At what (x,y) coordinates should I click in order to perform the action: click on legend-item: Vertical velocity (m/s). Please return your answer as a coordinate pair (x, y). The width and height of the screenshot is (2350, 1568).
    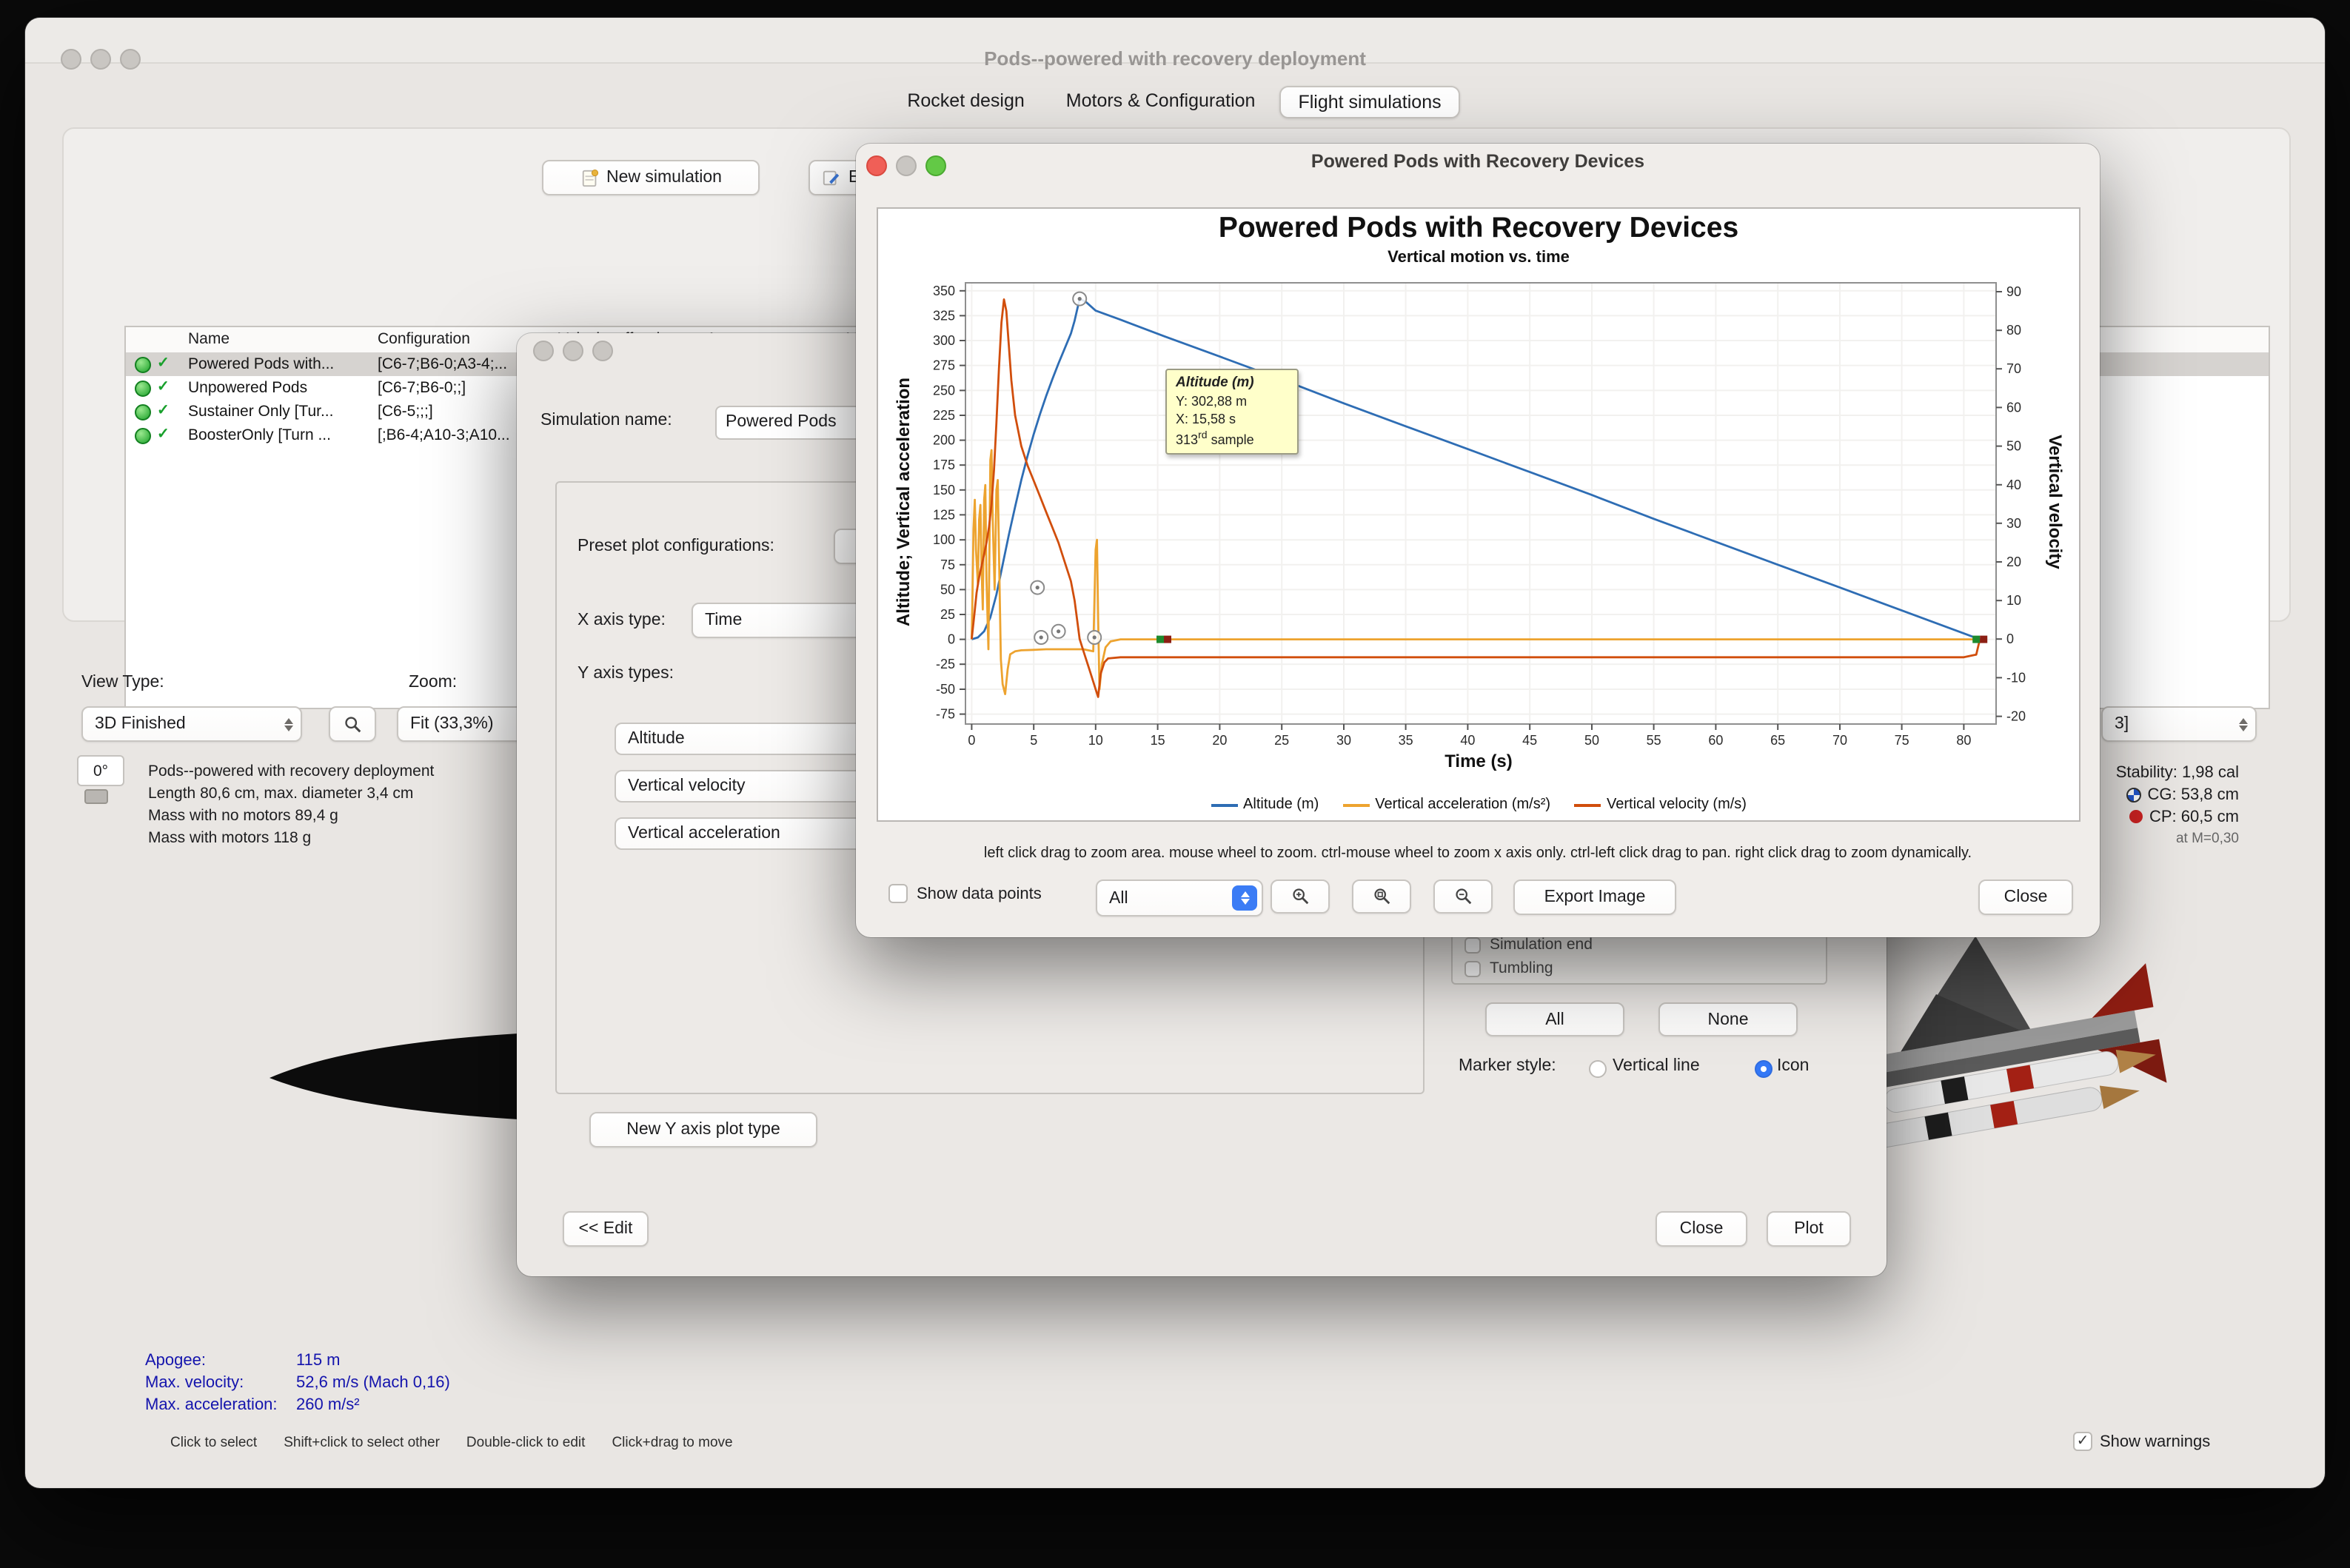
    Looking at the image, I should click on (1660, 805).